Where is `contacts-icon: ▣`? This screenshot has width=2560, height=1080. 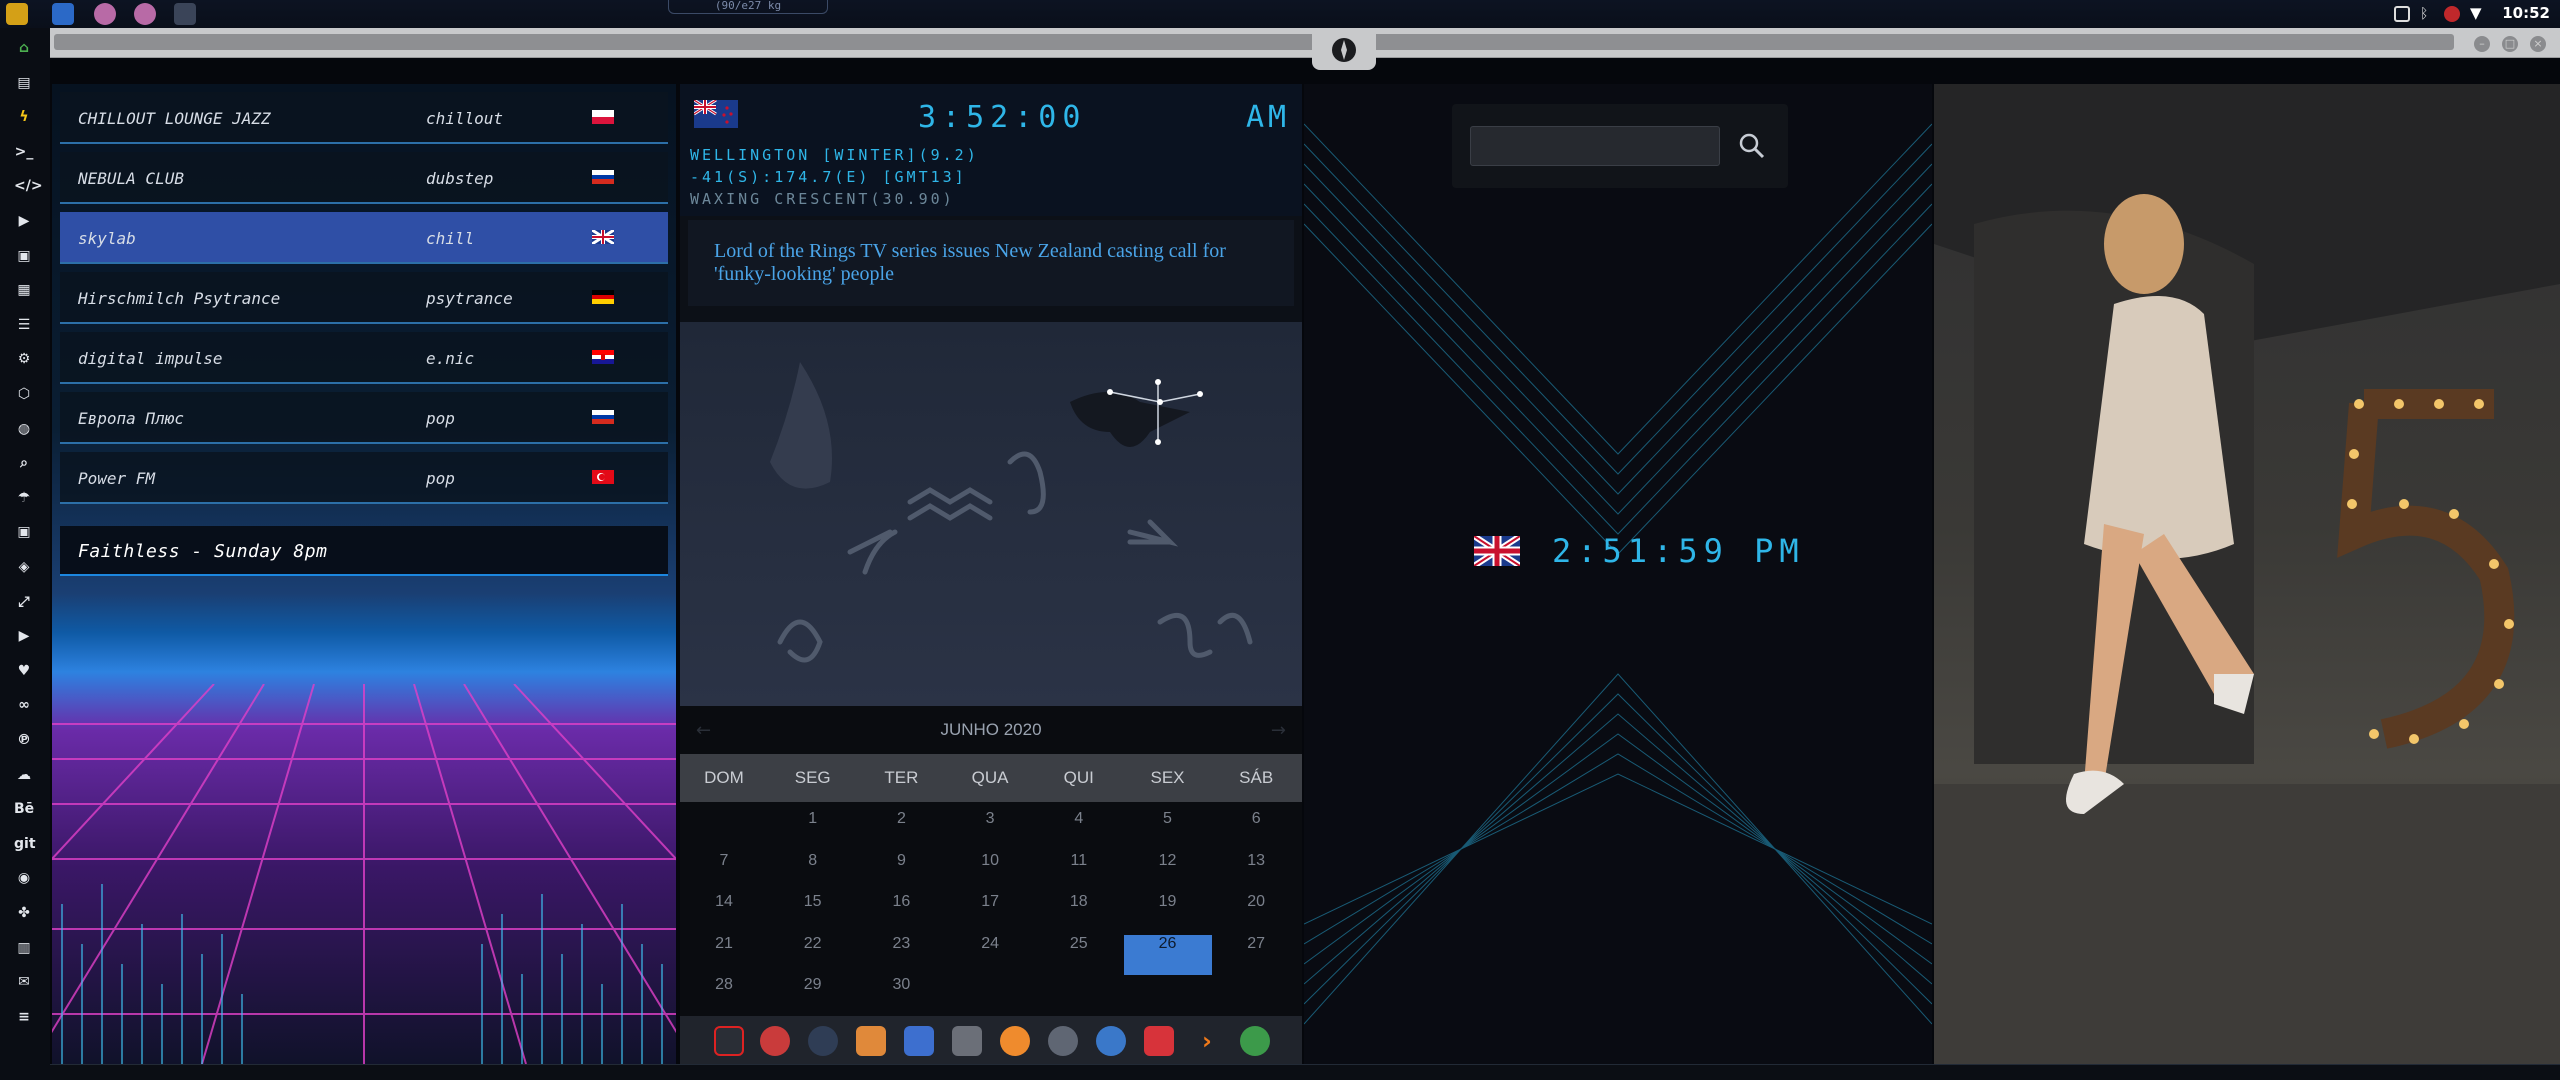 contacts-icon: ▣ is located at coordinates (24, 532).